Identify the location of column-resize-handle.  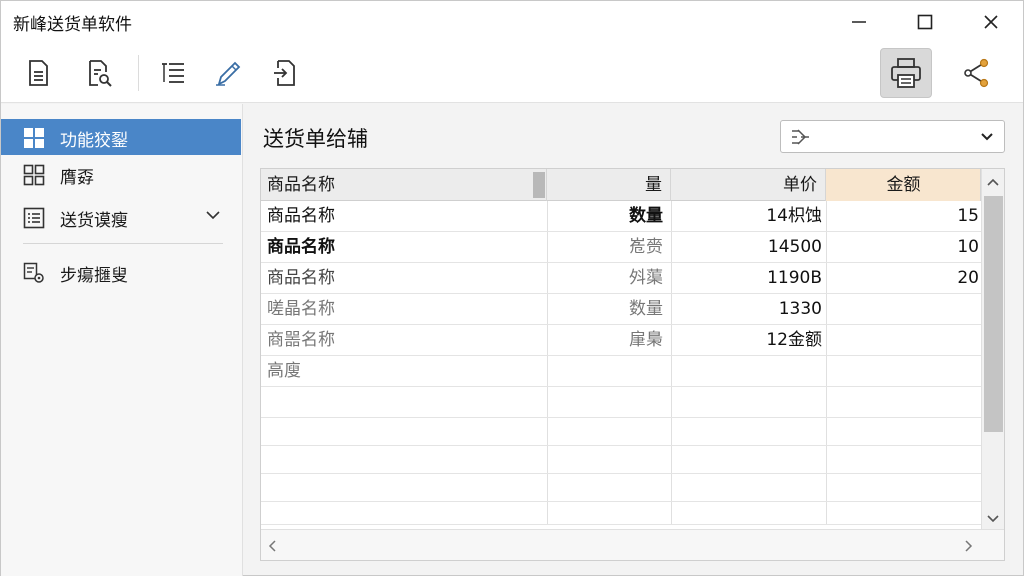
(539, 185).